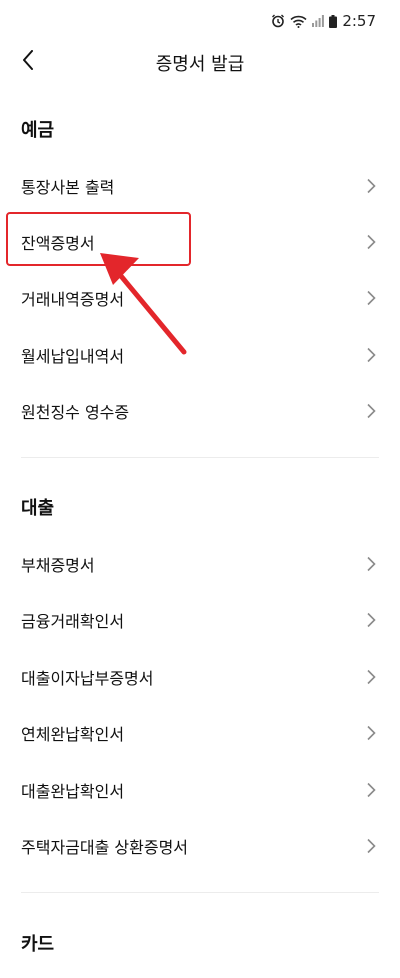 This screenshot has width=400, height=978. What do you see at coordinates (73, 356) in the screenshot?
I see `menu-item-label: 월세납입내역서` at bounding box center [73, 356].